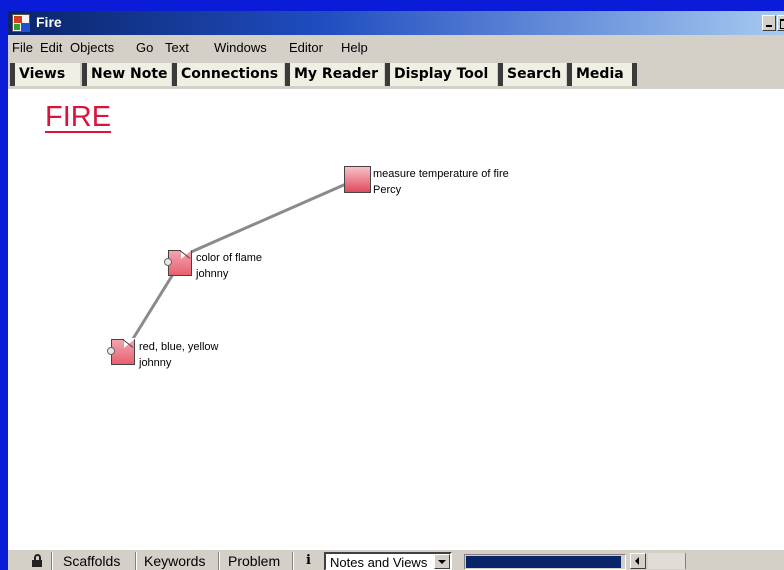 This screenshot has width=784, height=570. Describe the element at coordinates (780, 23) in the screenshot. I see `maximize-icon` at that location.